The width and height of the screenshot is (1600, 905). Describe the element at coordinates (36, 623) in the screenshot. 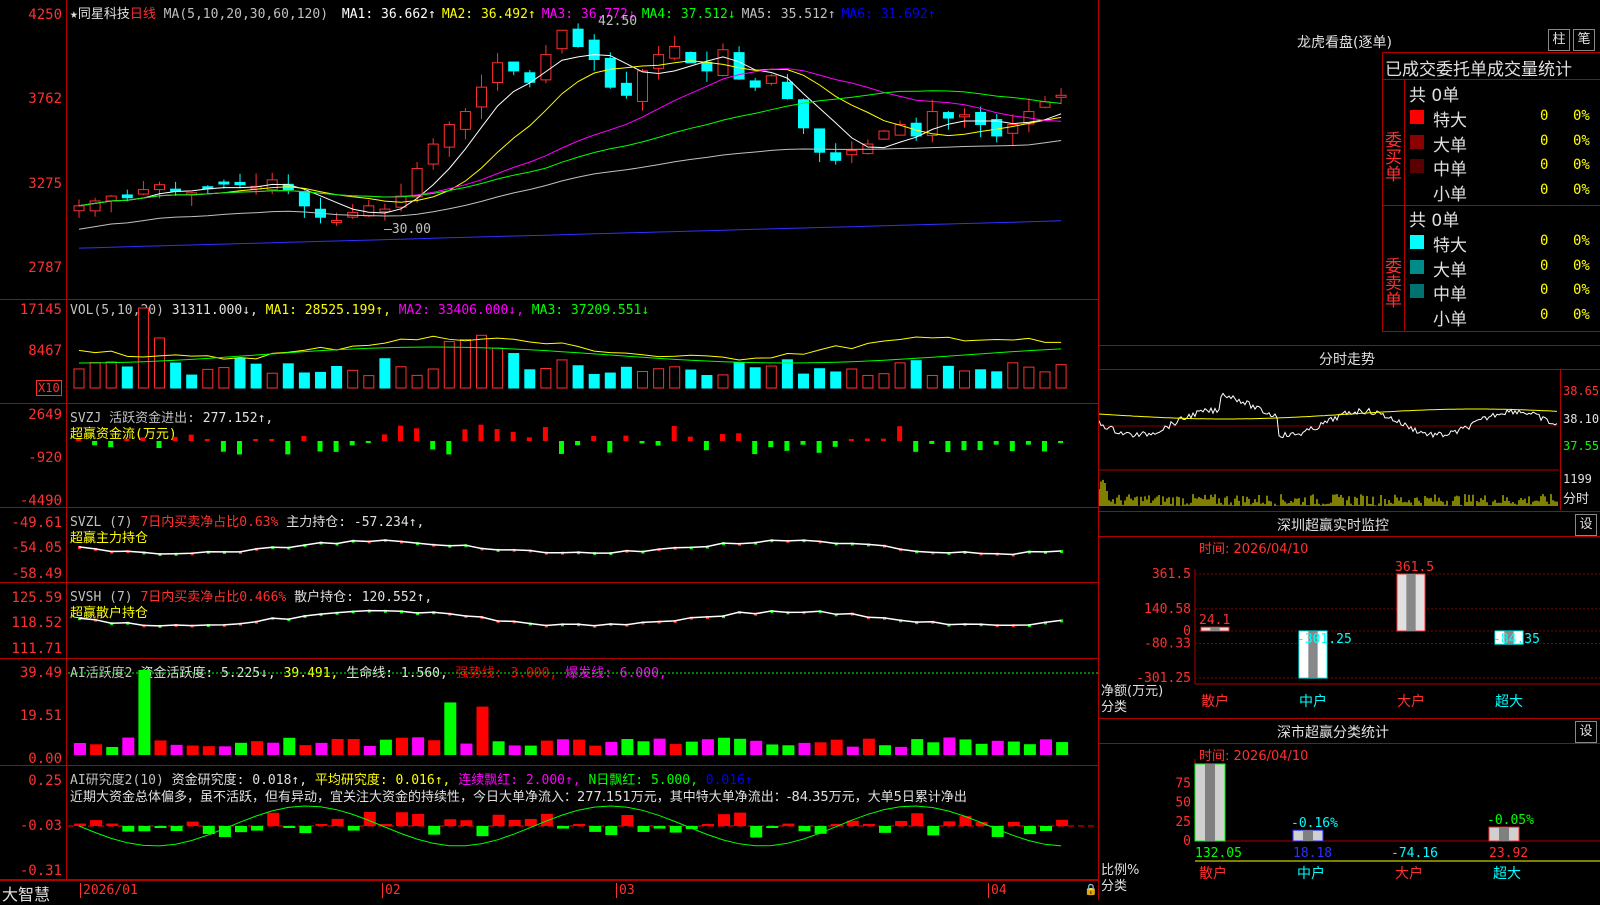

I see `svsh-tick: 118.52` at that location.